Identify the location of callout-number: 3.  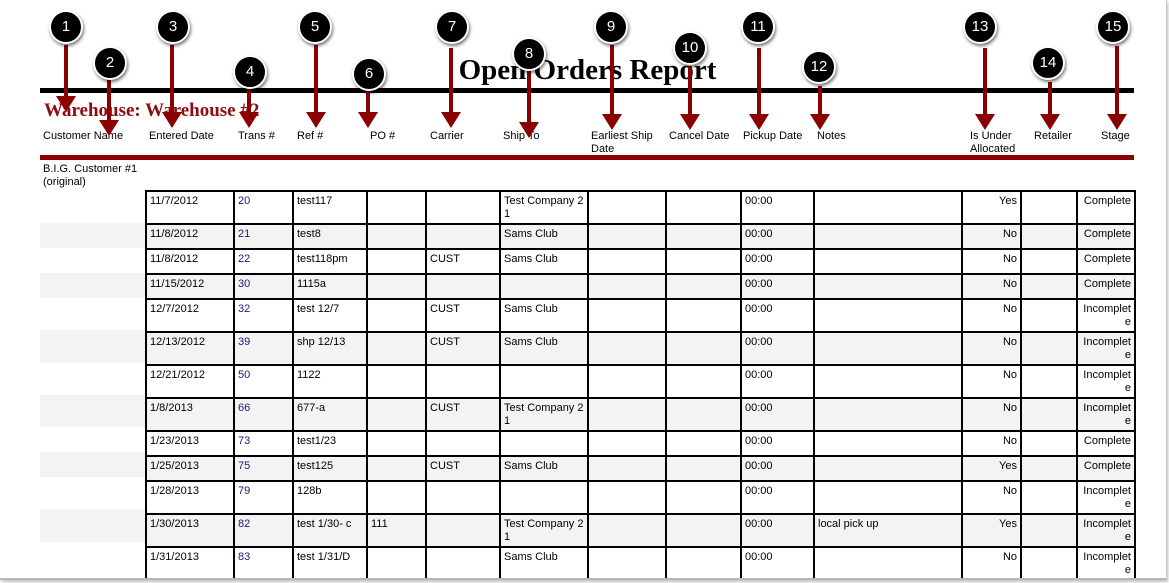
(173, 27).